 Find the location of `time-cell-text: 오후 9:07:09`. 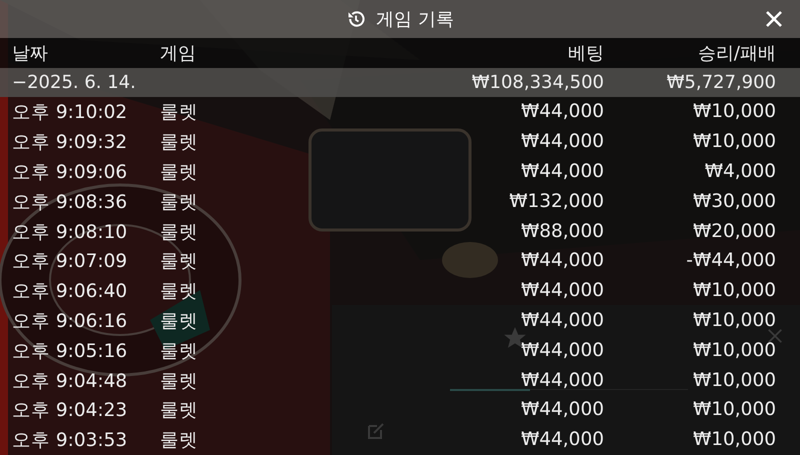

time-cell-text: 오후 9:07:09 is located at coordinates (69, 262).